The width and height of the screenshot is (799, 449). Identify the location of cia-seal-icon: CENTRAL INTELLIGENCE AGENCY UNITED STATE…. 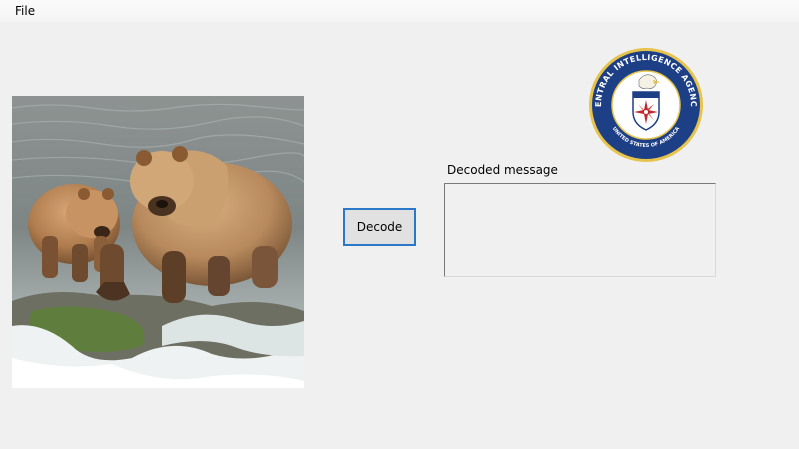
(644, 101).